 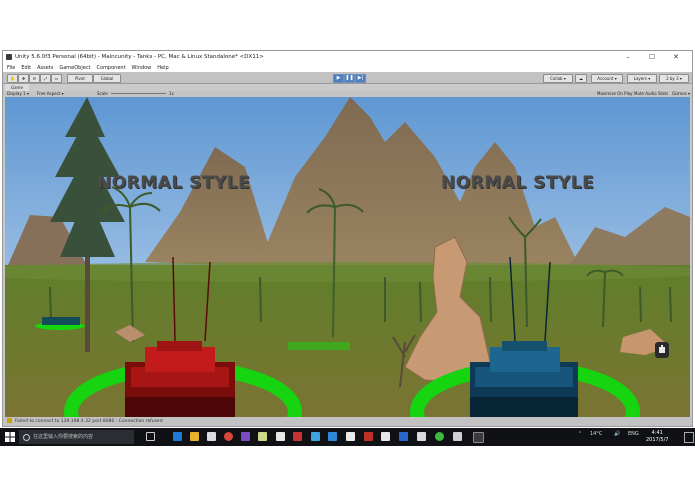 What do you see at coordinates (211, 436) in the screenshot?
I see `store-icon` at bounding box center [211, 436].